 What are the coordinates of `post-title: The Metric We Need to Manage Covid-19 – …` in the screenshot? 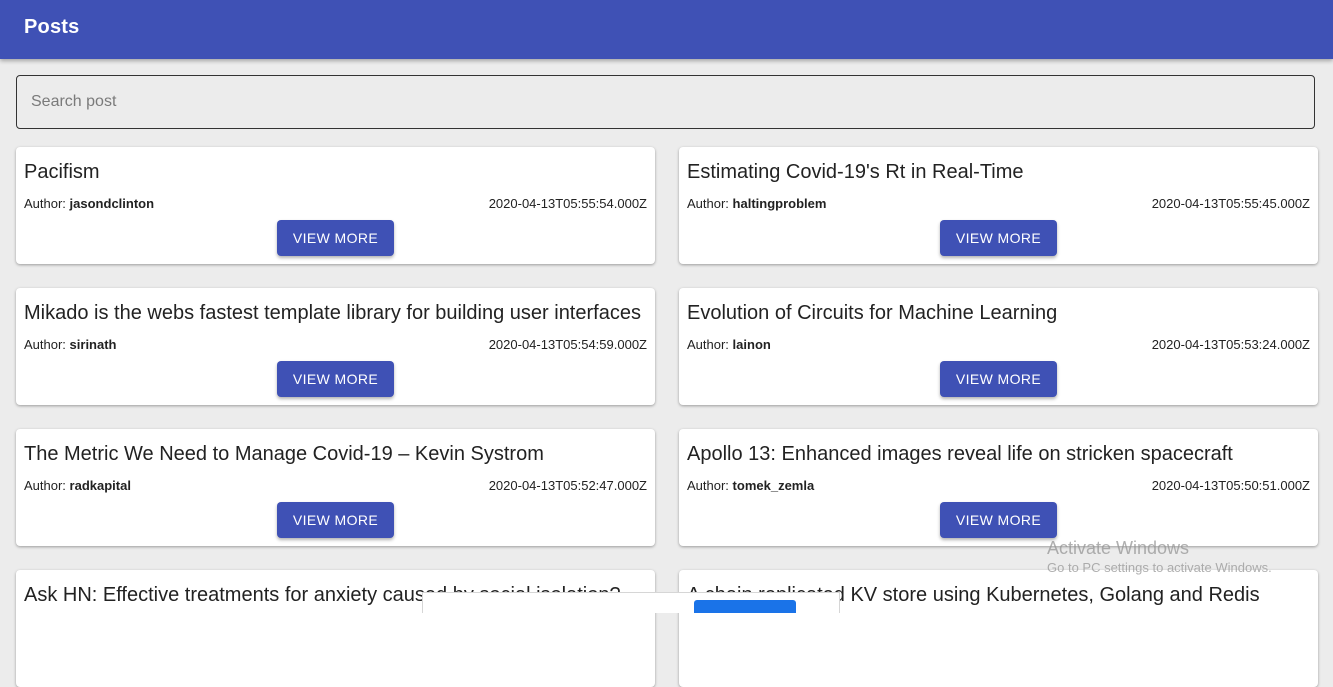 It's located at (284, 454).